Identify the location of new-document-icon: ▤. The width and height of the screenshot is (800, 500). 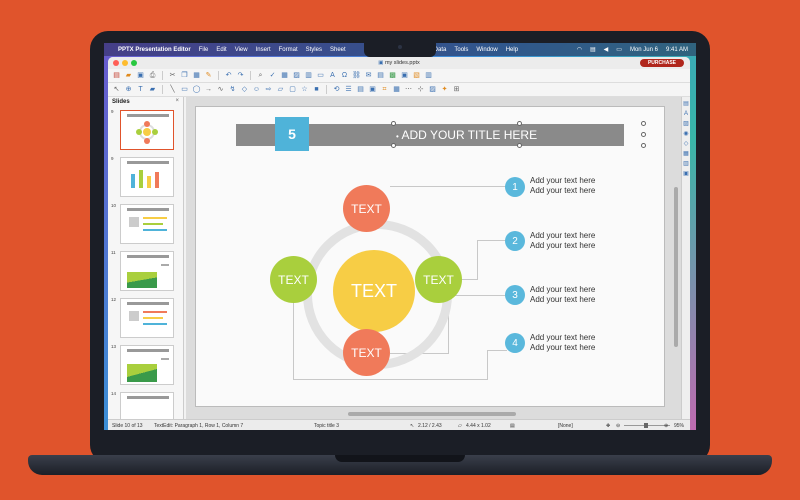
(116, 75).